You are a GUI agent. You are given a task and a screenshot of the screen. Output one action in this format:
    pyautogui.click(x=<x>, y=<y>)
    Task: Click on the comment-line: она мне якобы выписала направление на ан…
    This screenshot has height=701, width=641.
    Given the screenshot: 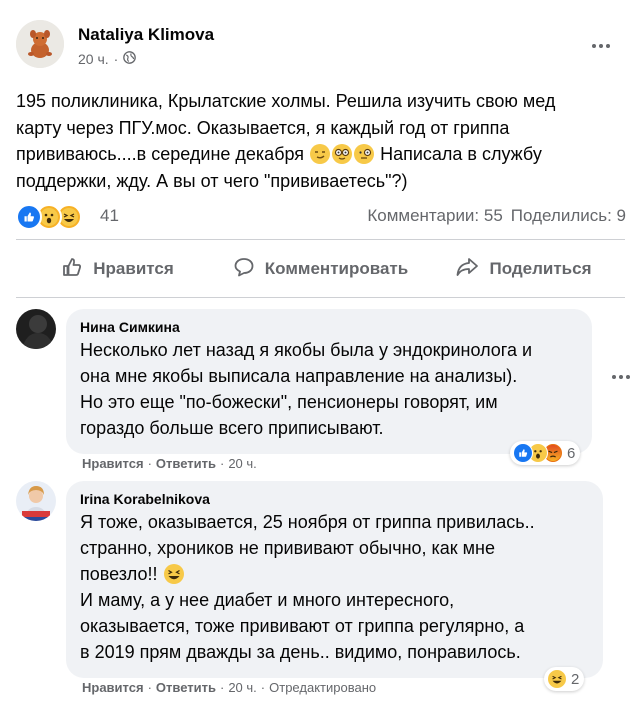 What is the action you would take?
    pyautogui.click(x=299, y=376)
    